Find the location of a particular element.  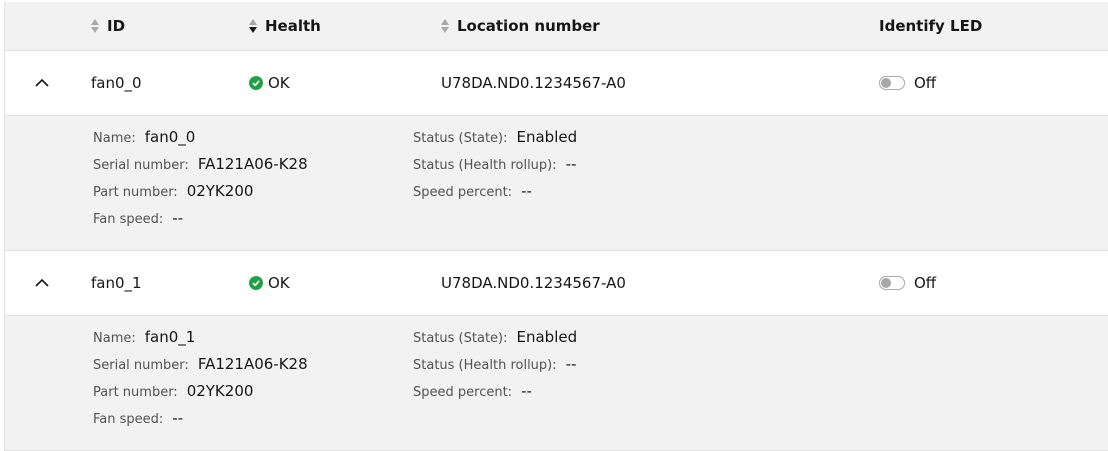

column-header-identify-led-label: Identify LED is located at coordinates (931, 26).